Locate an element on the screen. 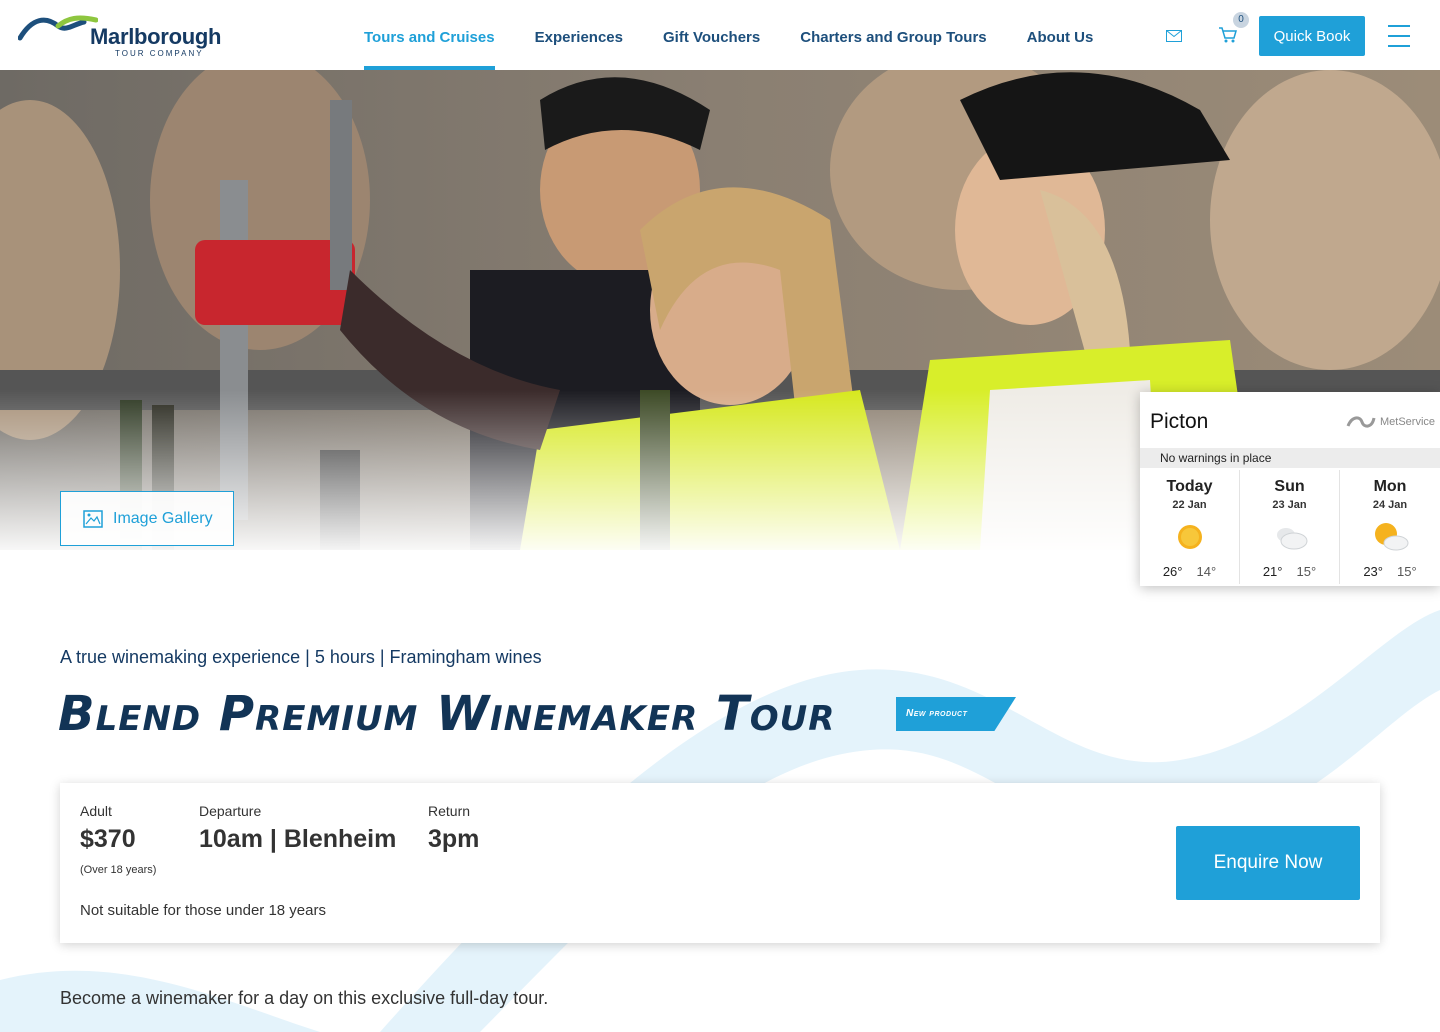 The image size is (1440, 1032). departure-block: Departure 10am | Blenheim is located at coordinates (297, 828).